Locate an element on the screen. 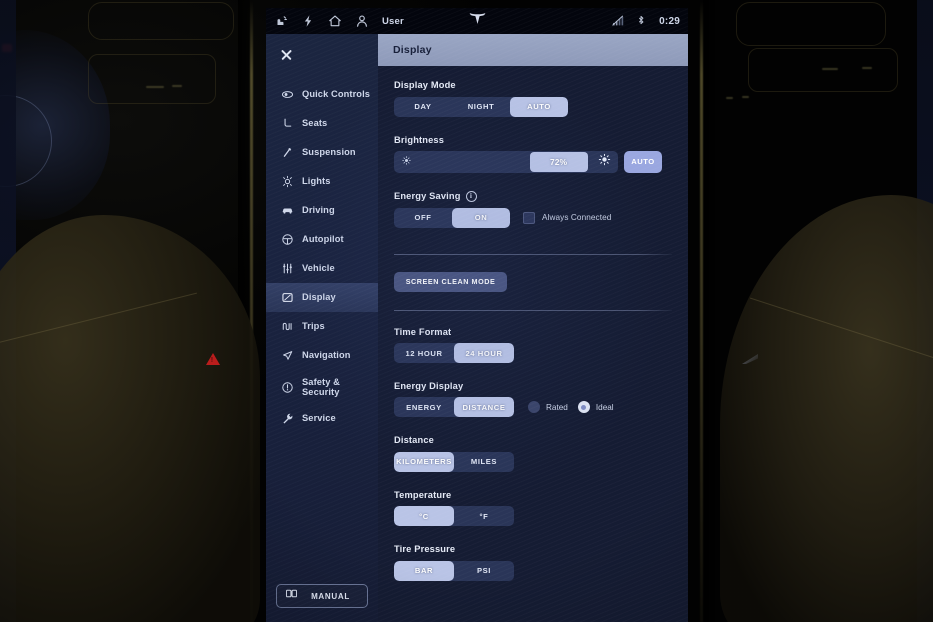 This screenshot has width=933, height=622. tire-pressure-segmented-control: BAR PSI is located at coordinates (454, 570).